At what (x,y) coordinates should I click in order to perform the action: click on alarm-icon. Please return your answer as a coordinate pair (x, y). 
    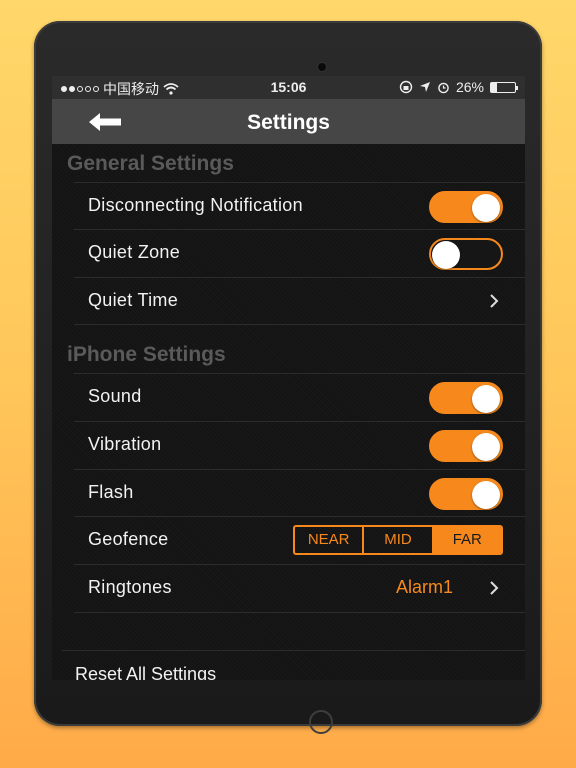
    Looking at the image, I should click on (443, 87).